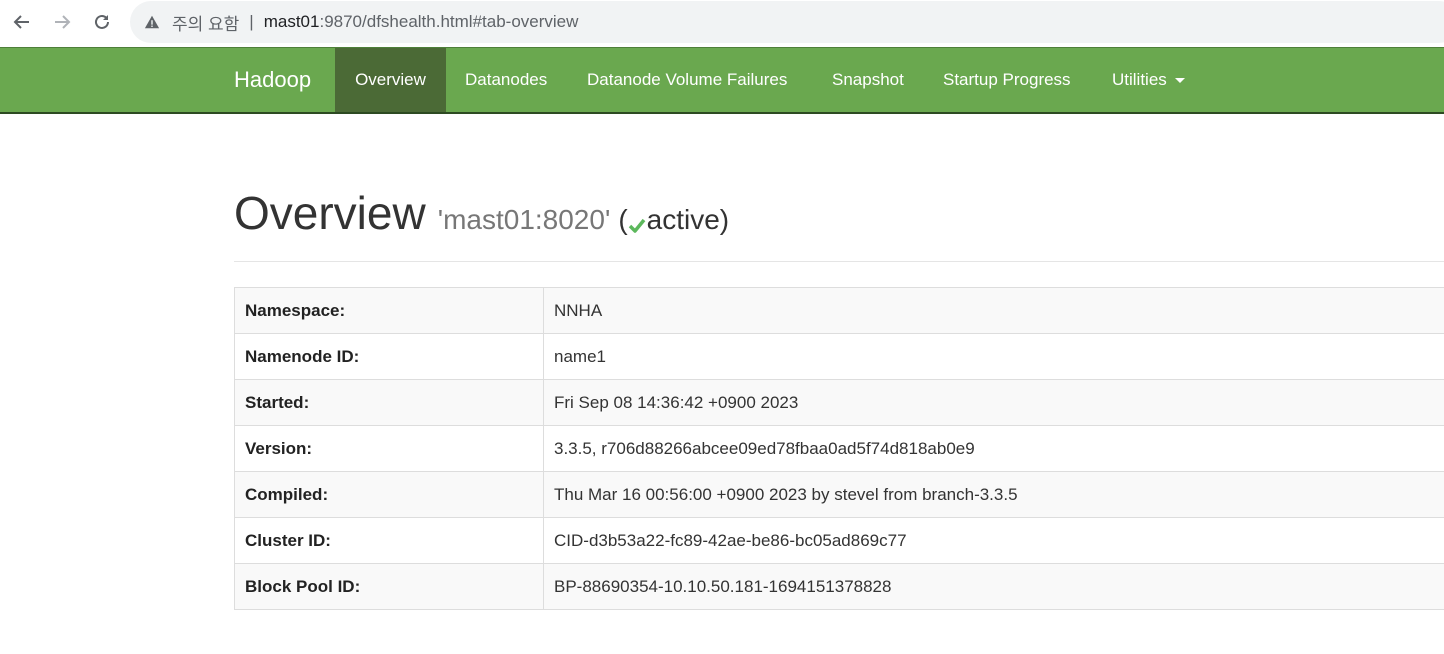 Image resolution: width=1444 pixels, height=654 pixels. What do you see at coordinates (524, 219) in the screenshot?
I see `namenode-address: 'mast01:8020'` at bounding box center [524, 219].